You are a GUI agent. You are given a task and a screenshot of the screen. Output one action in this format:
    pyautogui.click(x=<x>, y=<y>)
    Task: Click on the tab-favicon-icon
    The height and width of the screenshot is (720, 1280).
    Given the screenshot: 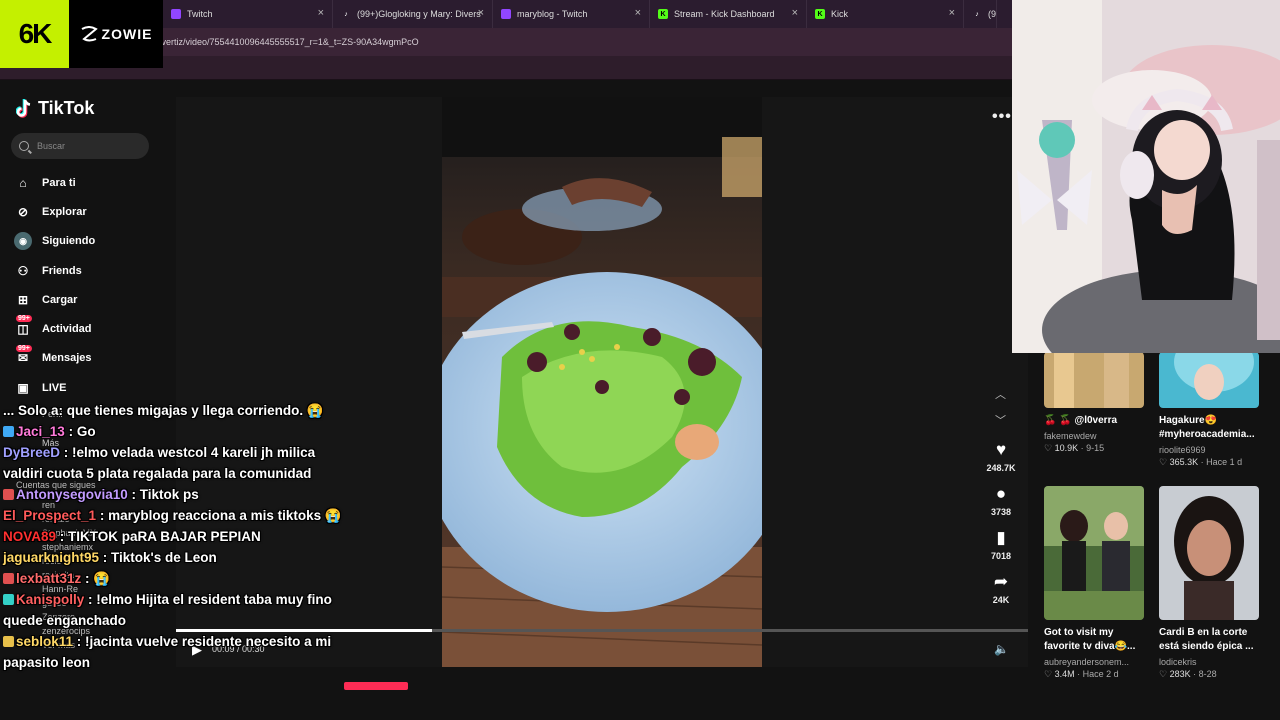 What is the action you would take?
    pyautogui.click(x=176, y=14)
    